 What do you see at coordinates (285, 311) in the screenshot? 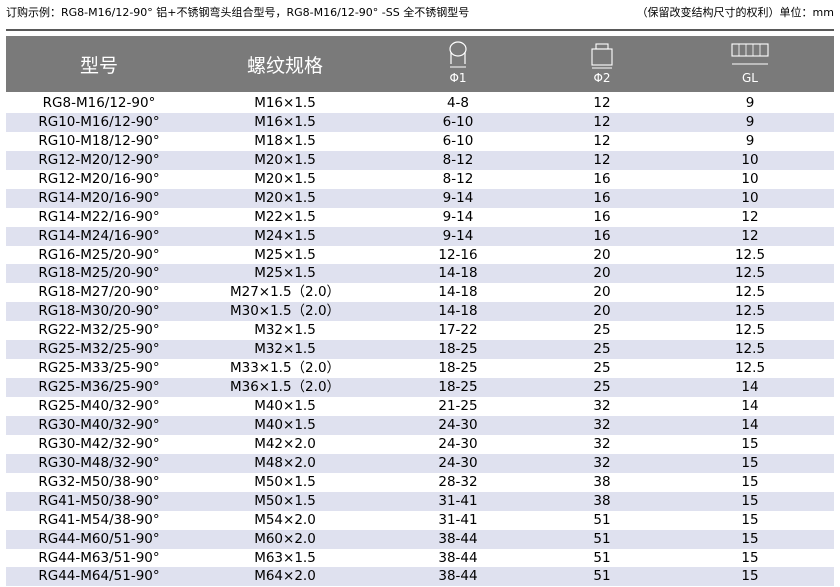
I see `thread-cell: M30×1.5（2.0）` at bounding box center [285, 311].